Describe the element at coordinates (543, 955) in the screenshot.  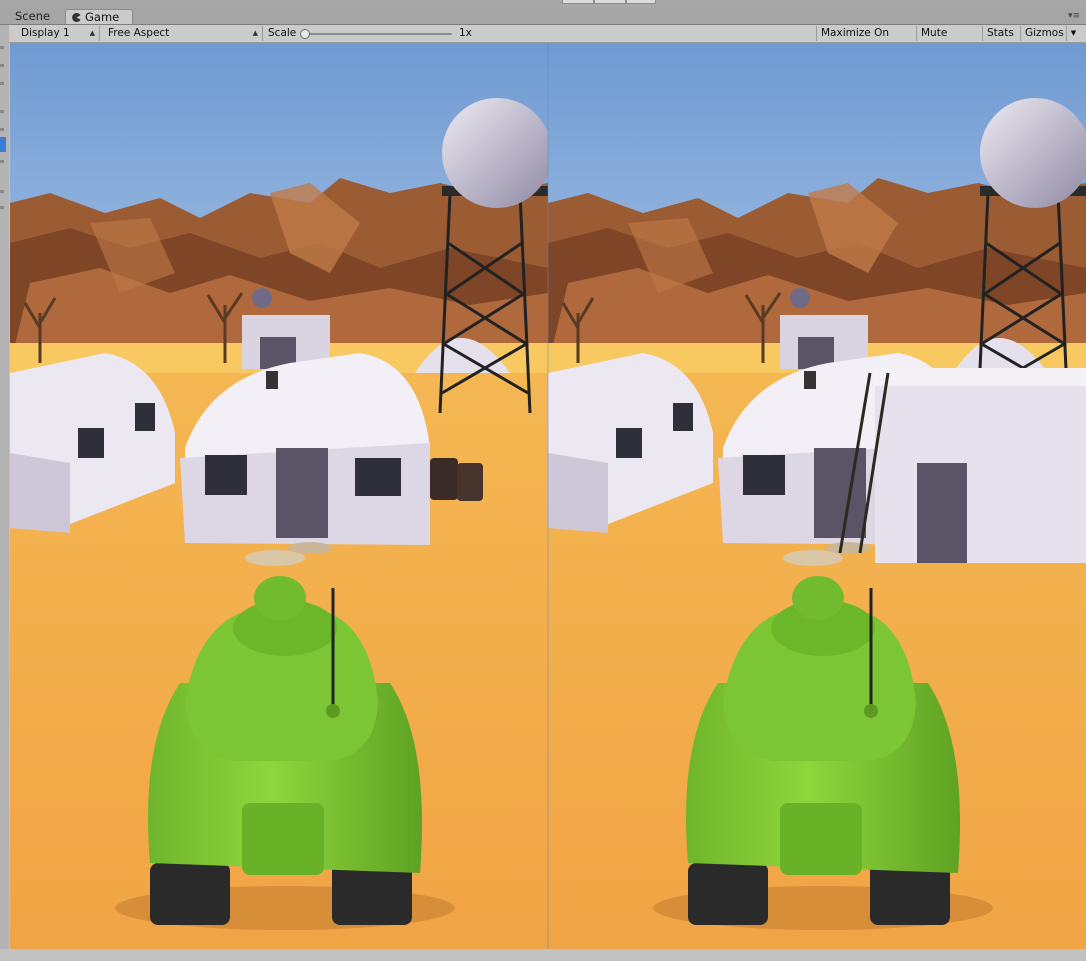
I see `bottom-strip` at that location.